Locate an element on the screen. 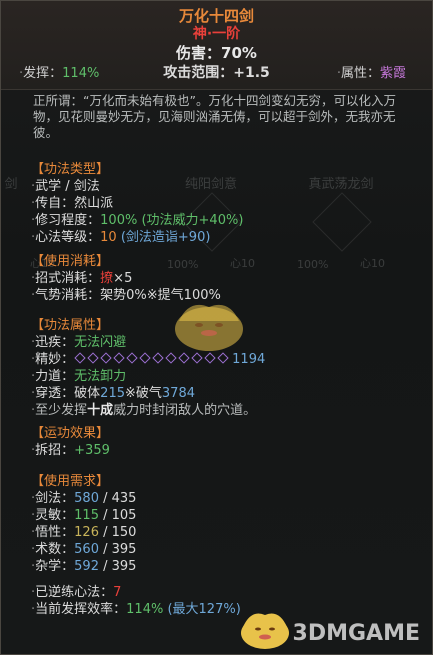 The image size is (433, 655). wuxue-row: ·武学 / 剑法 is located at coordinates (65, 186).